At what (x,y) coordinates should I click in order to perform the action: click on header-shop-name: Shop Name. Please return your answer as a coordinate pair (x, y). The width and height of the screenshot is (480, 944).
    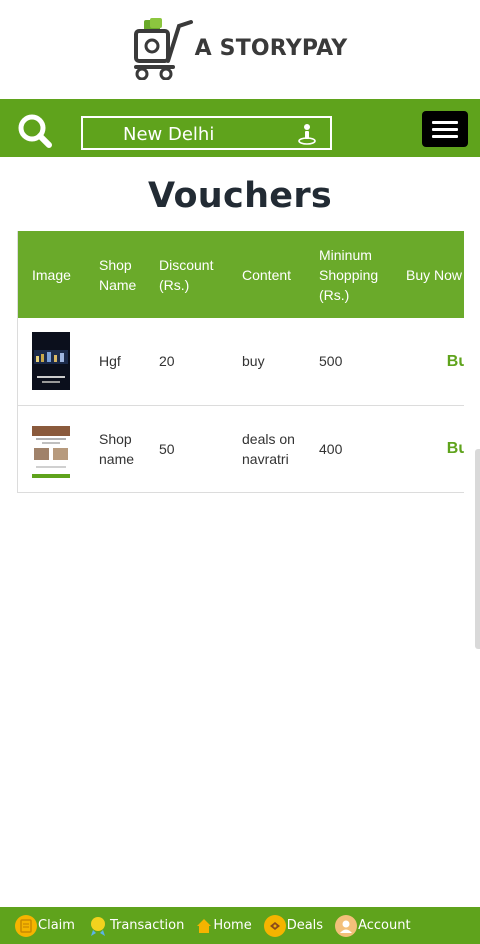
    Looking at the image, I should click on (115, 274).